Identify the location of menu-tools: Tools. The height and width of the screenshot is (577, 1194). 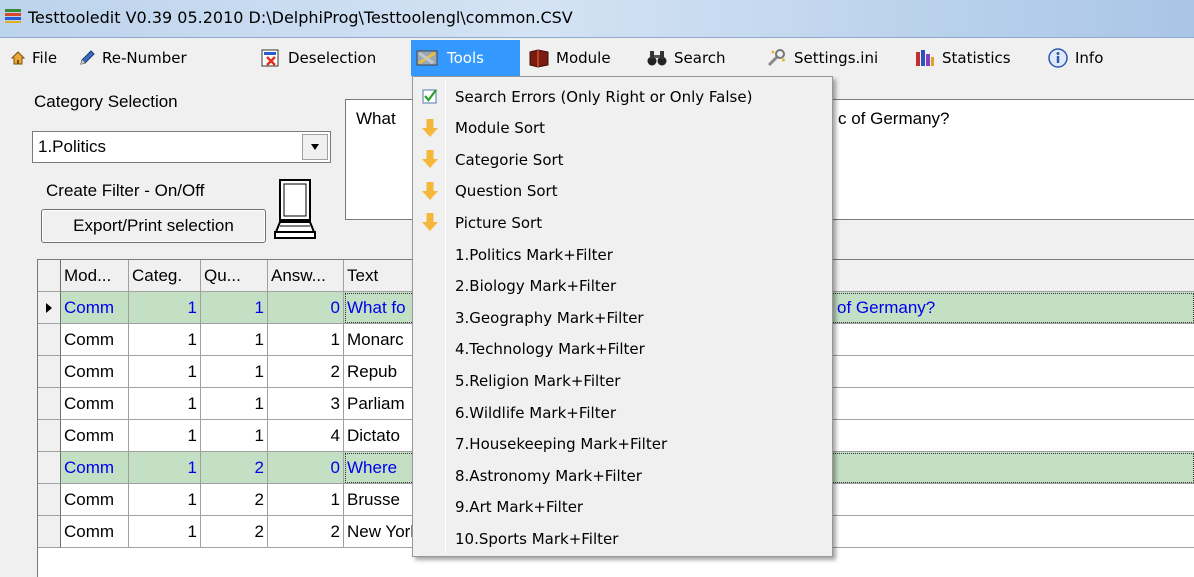
(465, 58).